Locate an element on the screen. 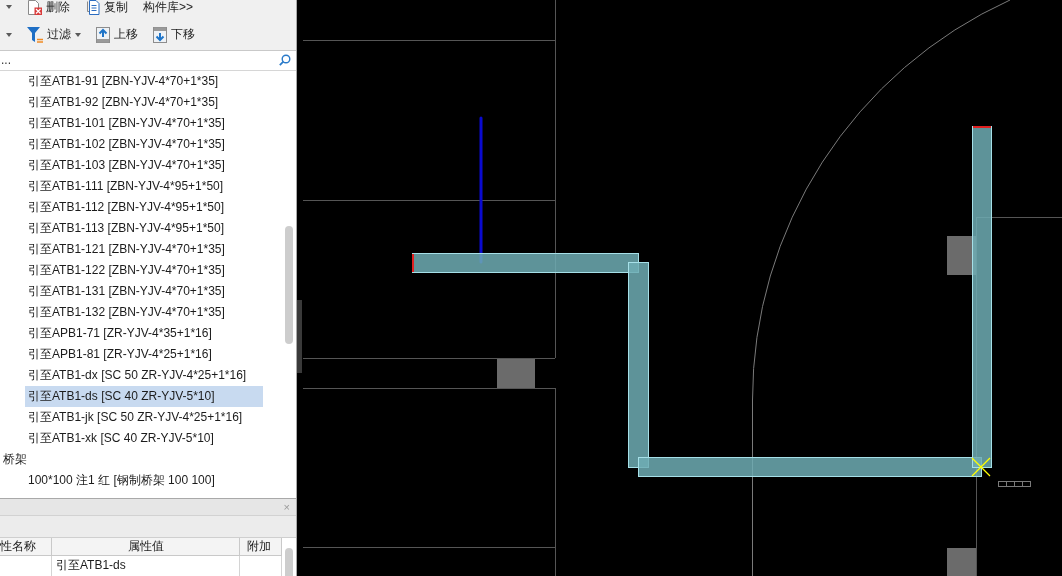  copy-button: 复制 is located at coordinates (106, 7).